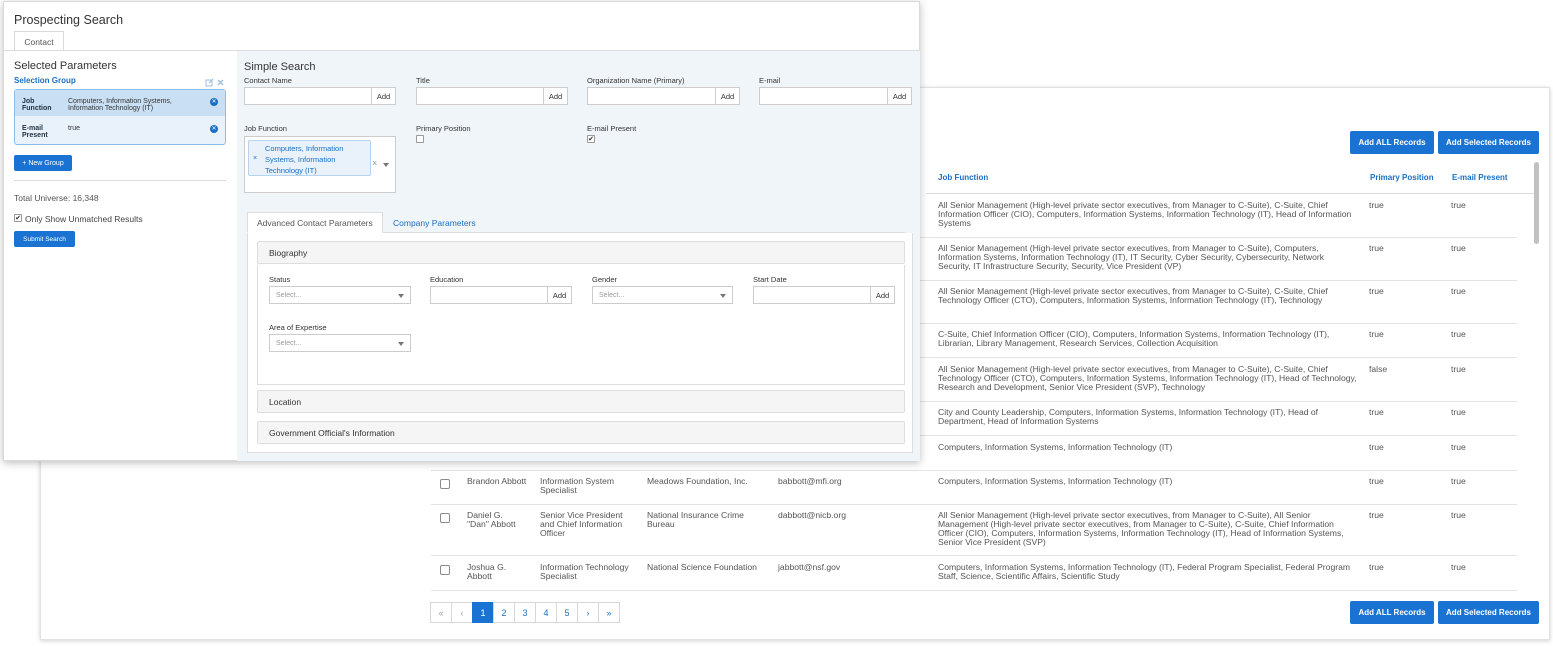  I want to click on page-last-button: », so click(609, 612).